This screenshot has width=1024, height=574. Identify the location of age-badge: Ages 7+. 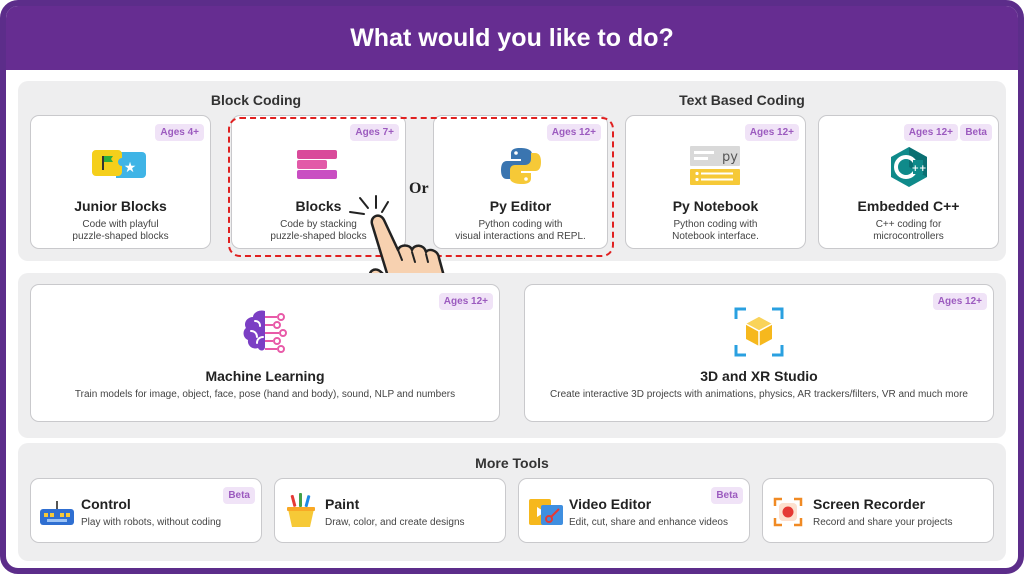
(374, 132).